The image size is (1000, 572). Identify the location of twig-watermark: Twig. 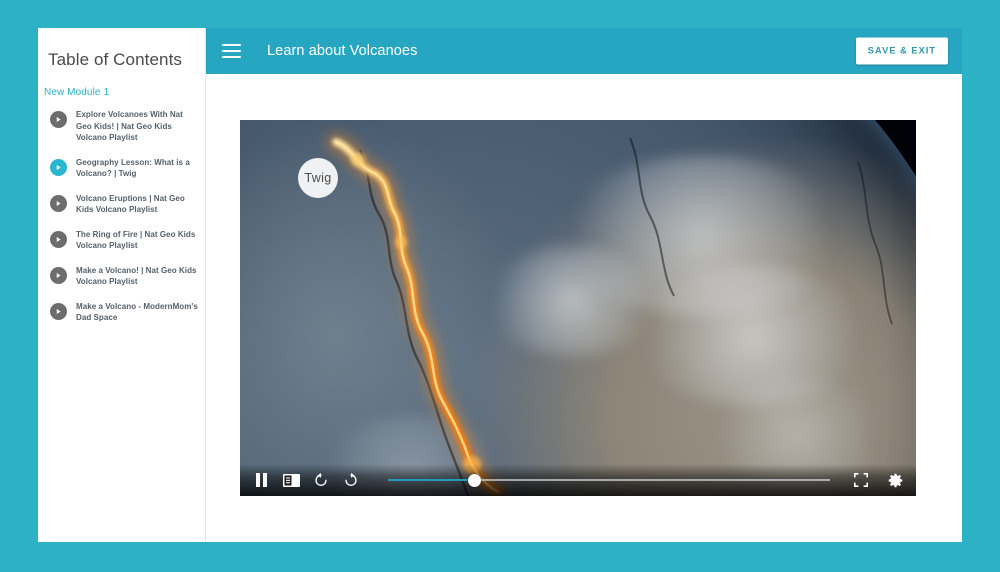
(318, 178).